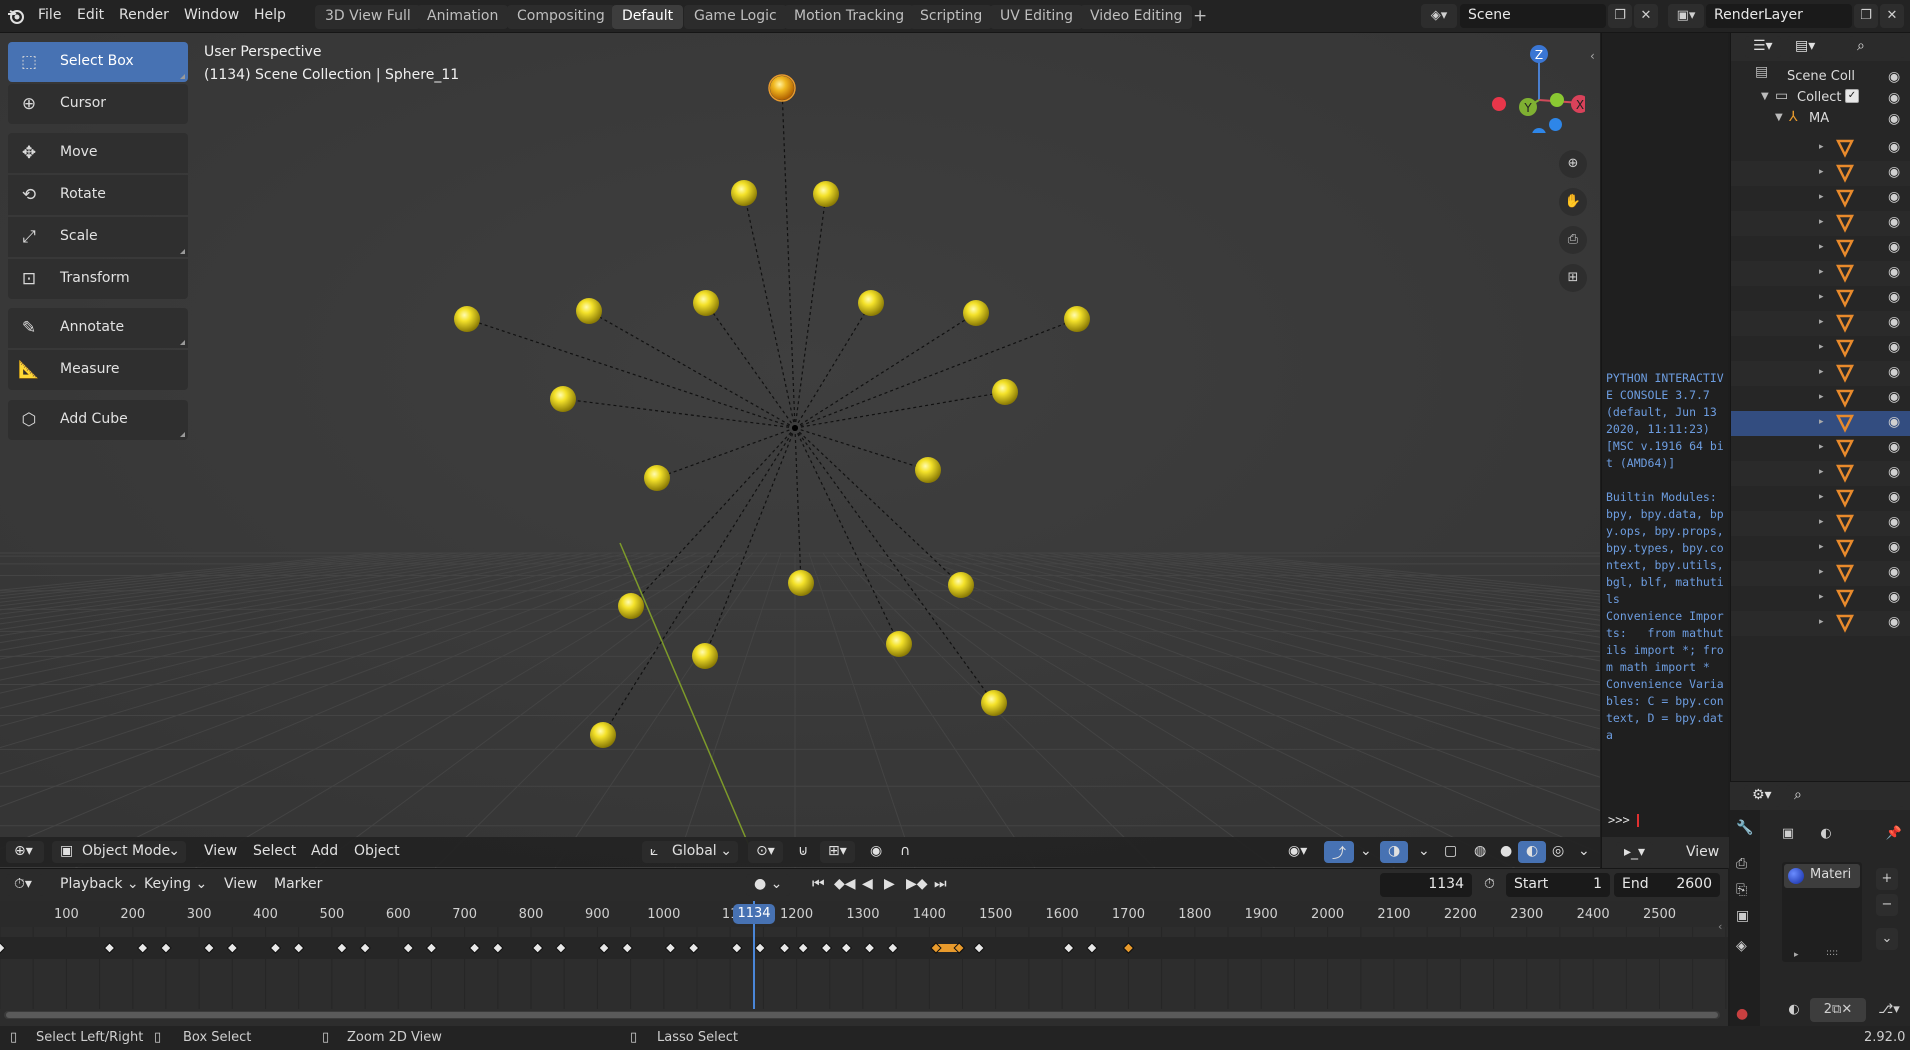 The image size is (1910, 1050). What do you see at coordinates (1366, 852) in the screenshot?
I see `gizmo-dropdown-icon: ⌄` at bounding box center [1366, 852].